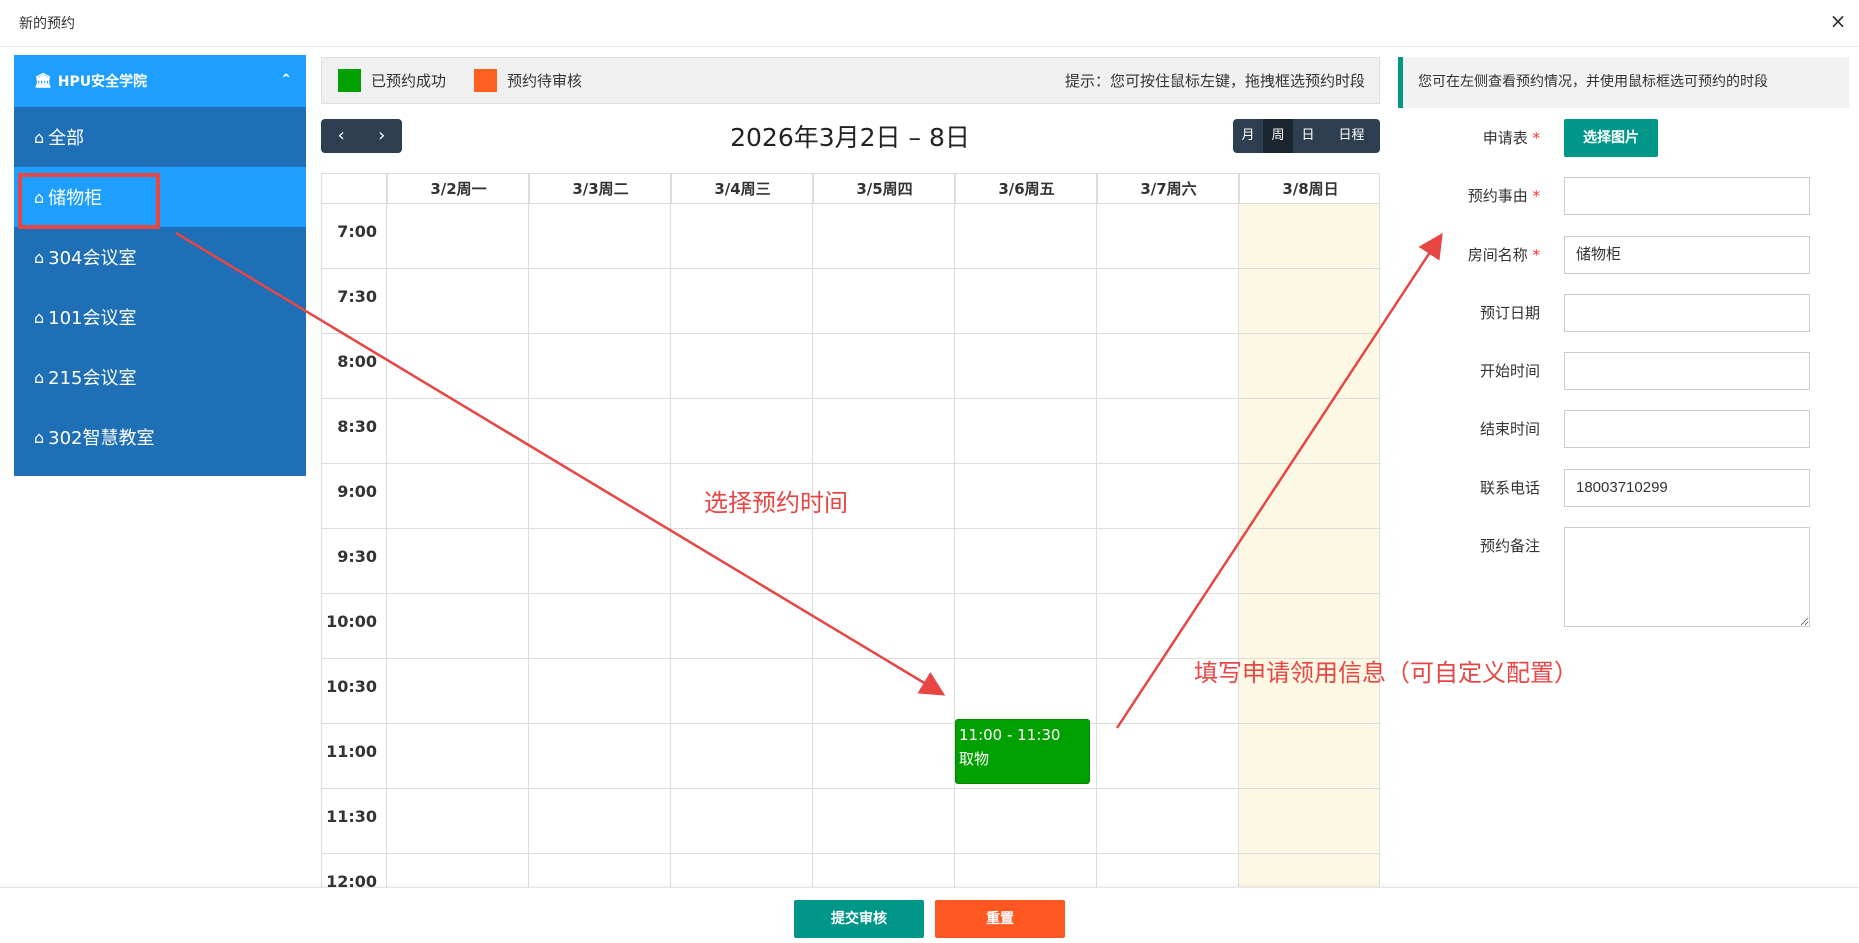 This screenshot has height=943, width=1859. What do you see at coordinates (1687, 255) in the screenshot?
I see `form-input: 储物柜` at bounding box center [1687, 255].